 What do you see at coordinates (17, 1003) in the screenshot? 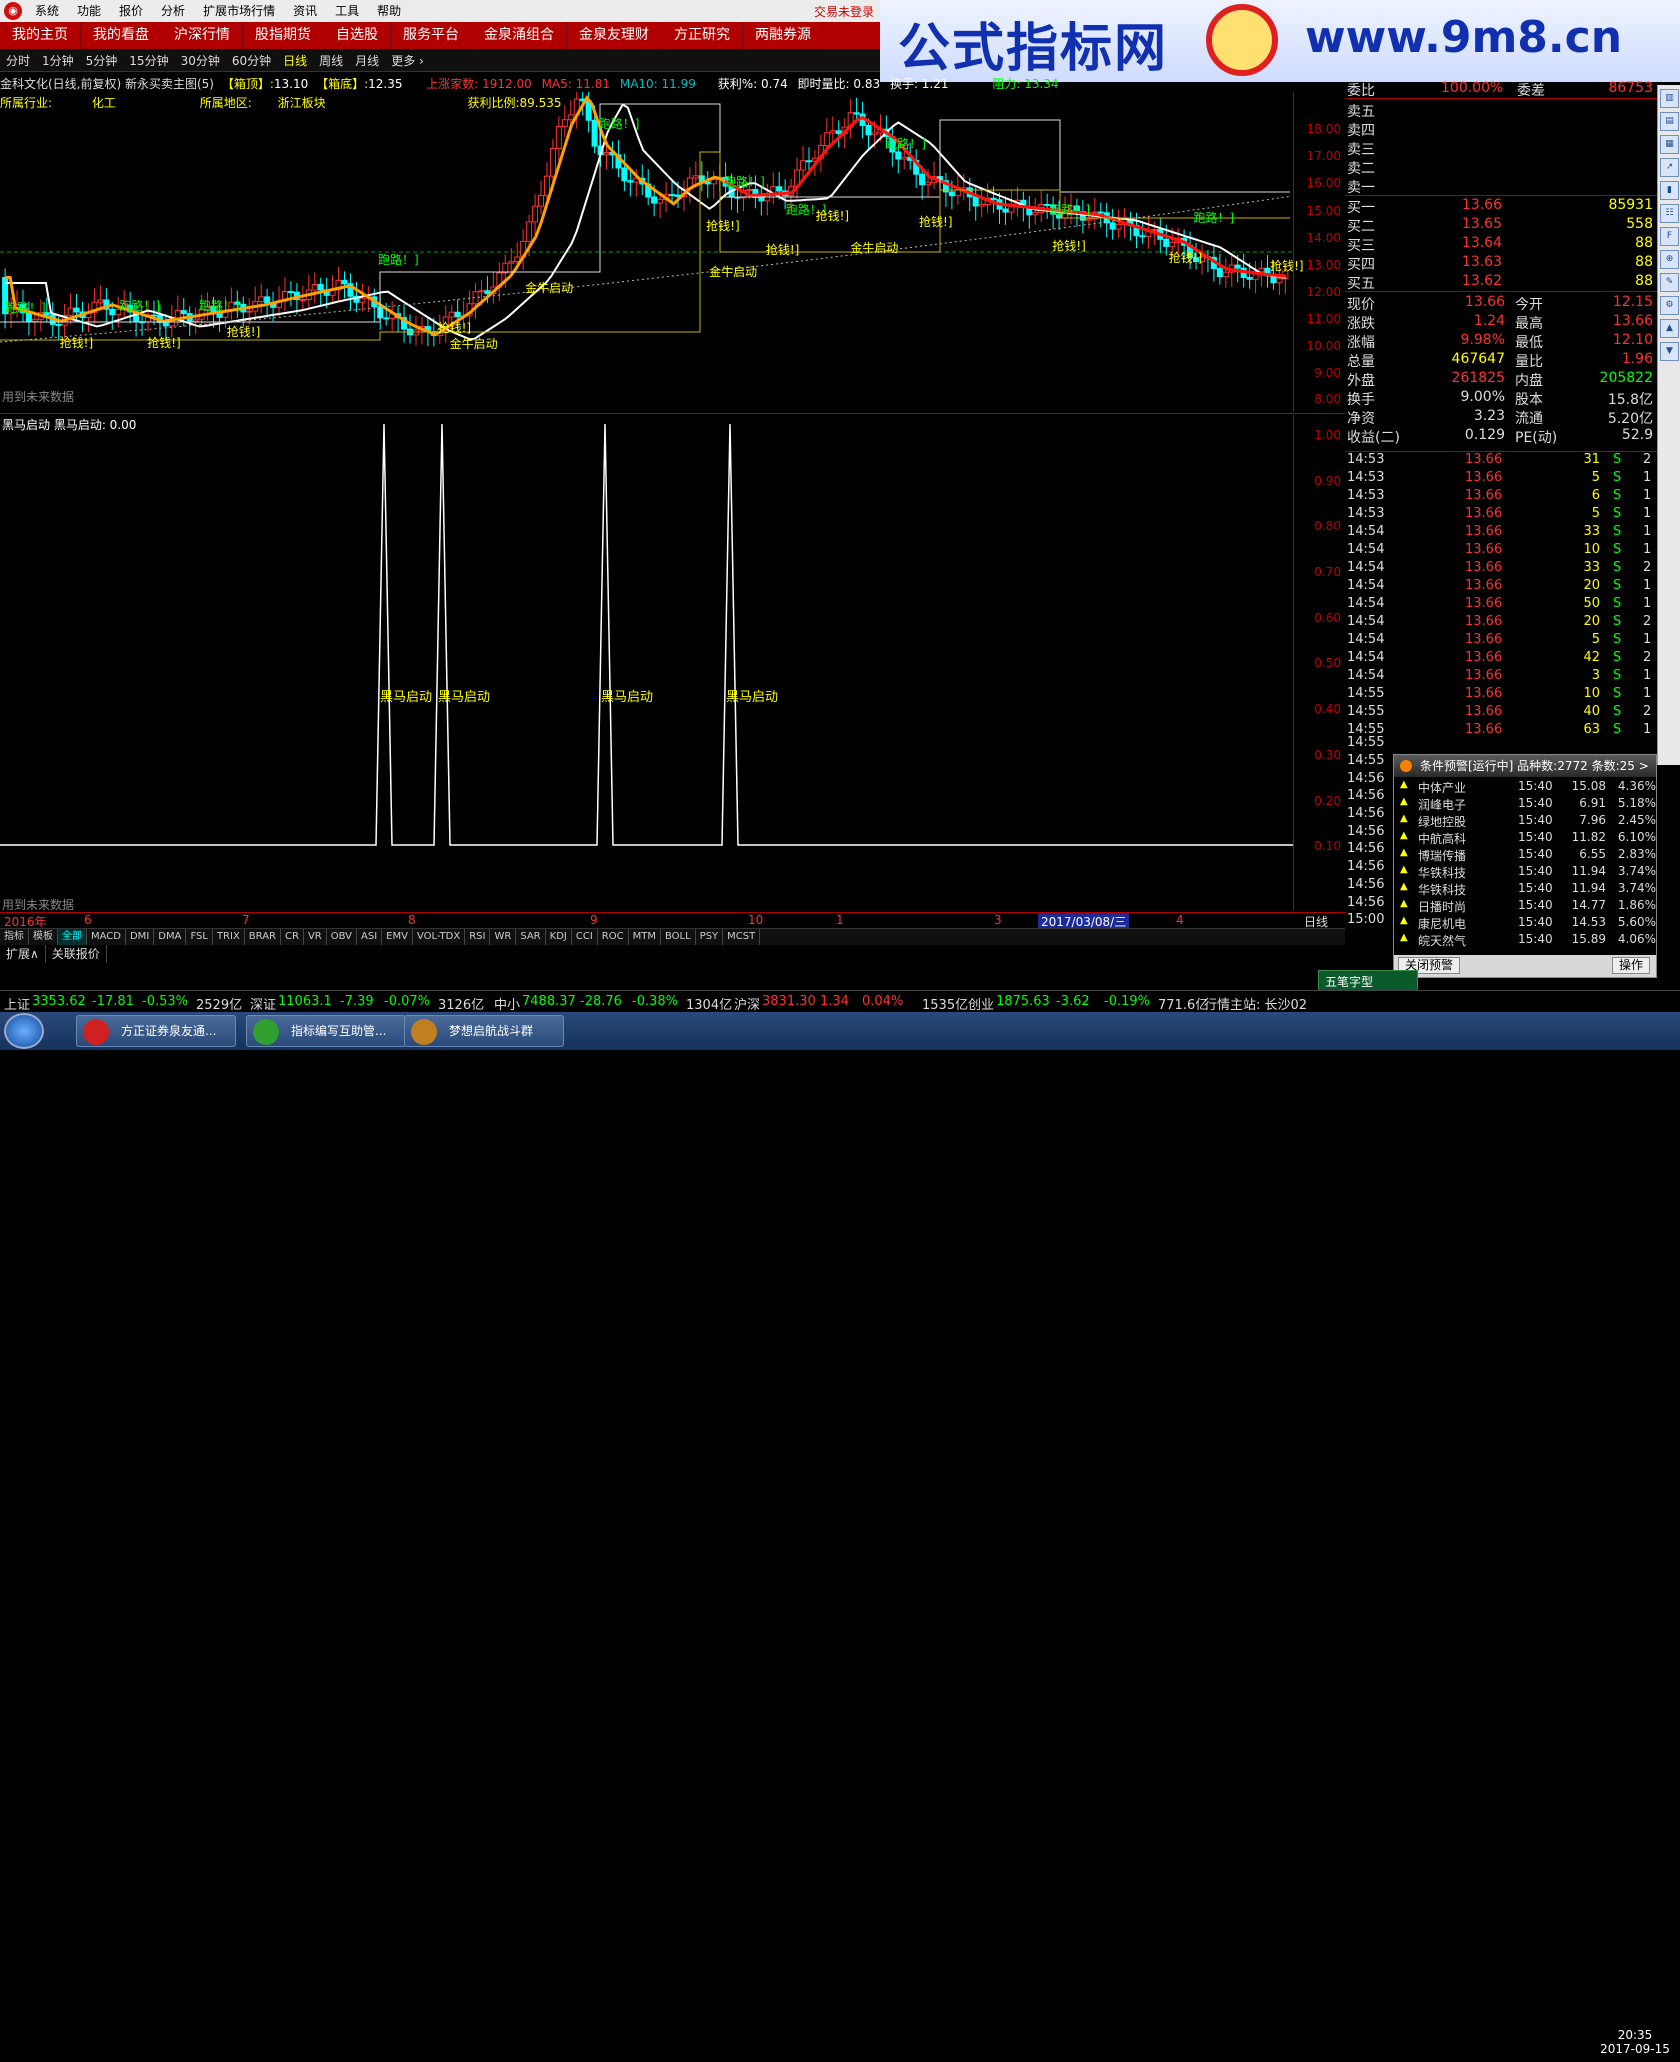
I see `sh-label: 上证` at bounding box center [17, 1003].